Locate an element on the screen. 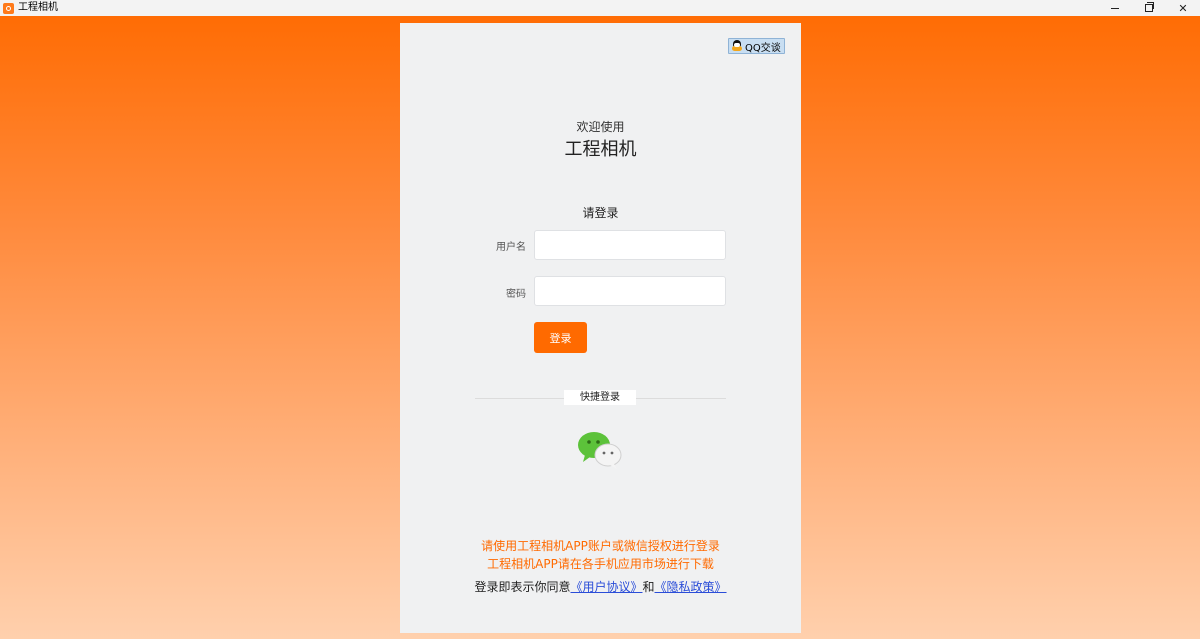 The width and height of the screenshot is (1200, 639). welcome-text: 欢迎使用 is located at coordinates (600, 127).